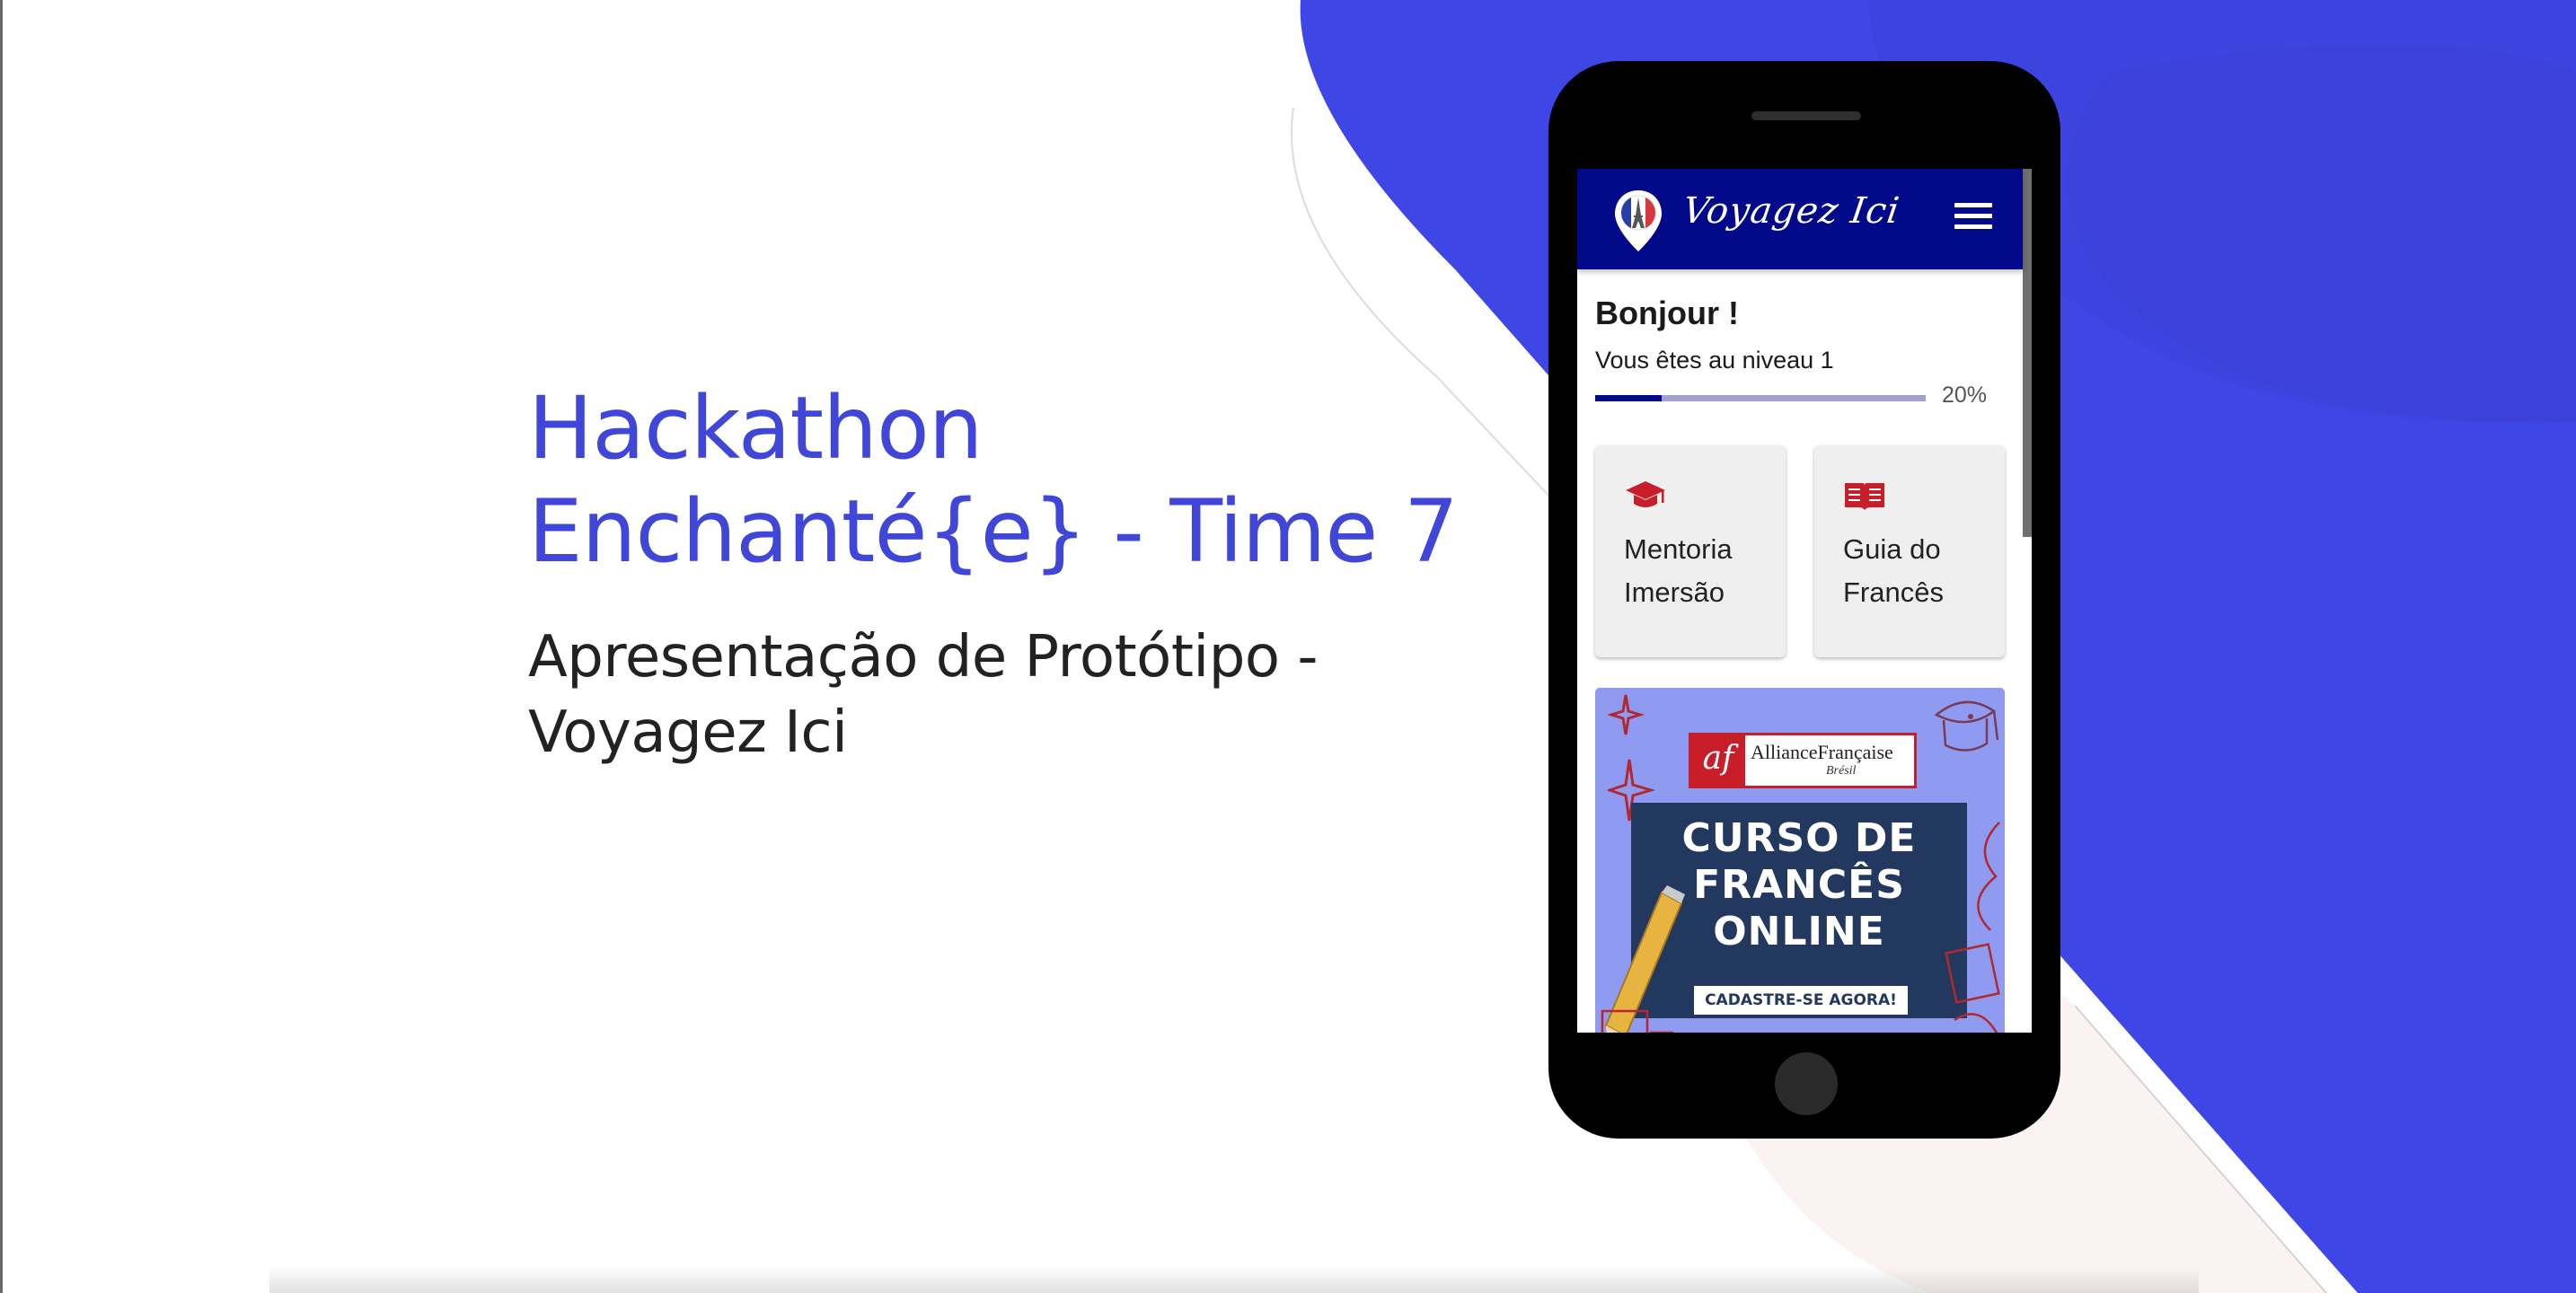 This screenshot has height=1293, width=2576. I want to click on signup-cta-button: CADASTRE-SE AGORA!, so click(1801, 1000).